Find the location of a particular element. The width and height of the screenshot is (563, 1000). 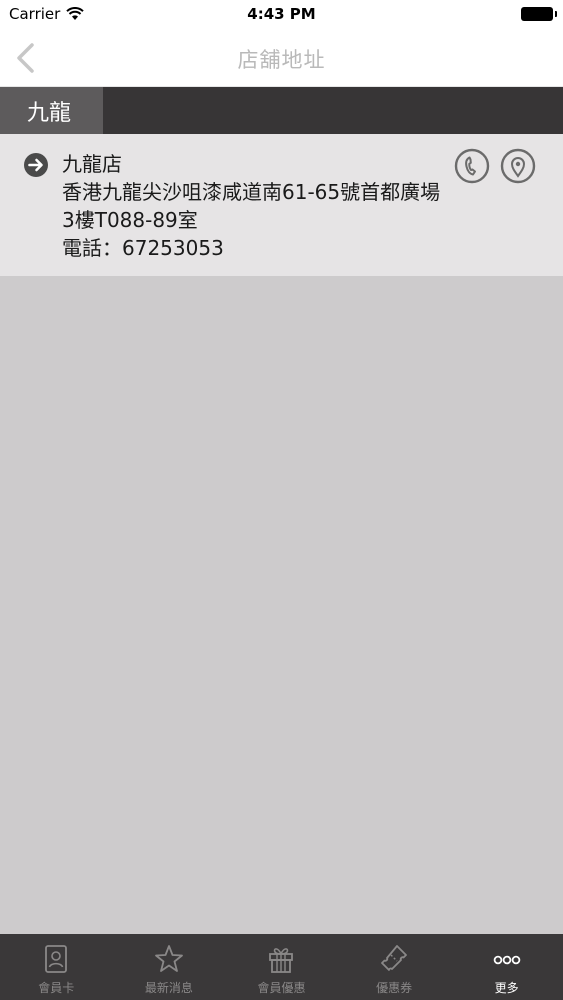

tab-more: 更多 is located at coordinates (506, 967).